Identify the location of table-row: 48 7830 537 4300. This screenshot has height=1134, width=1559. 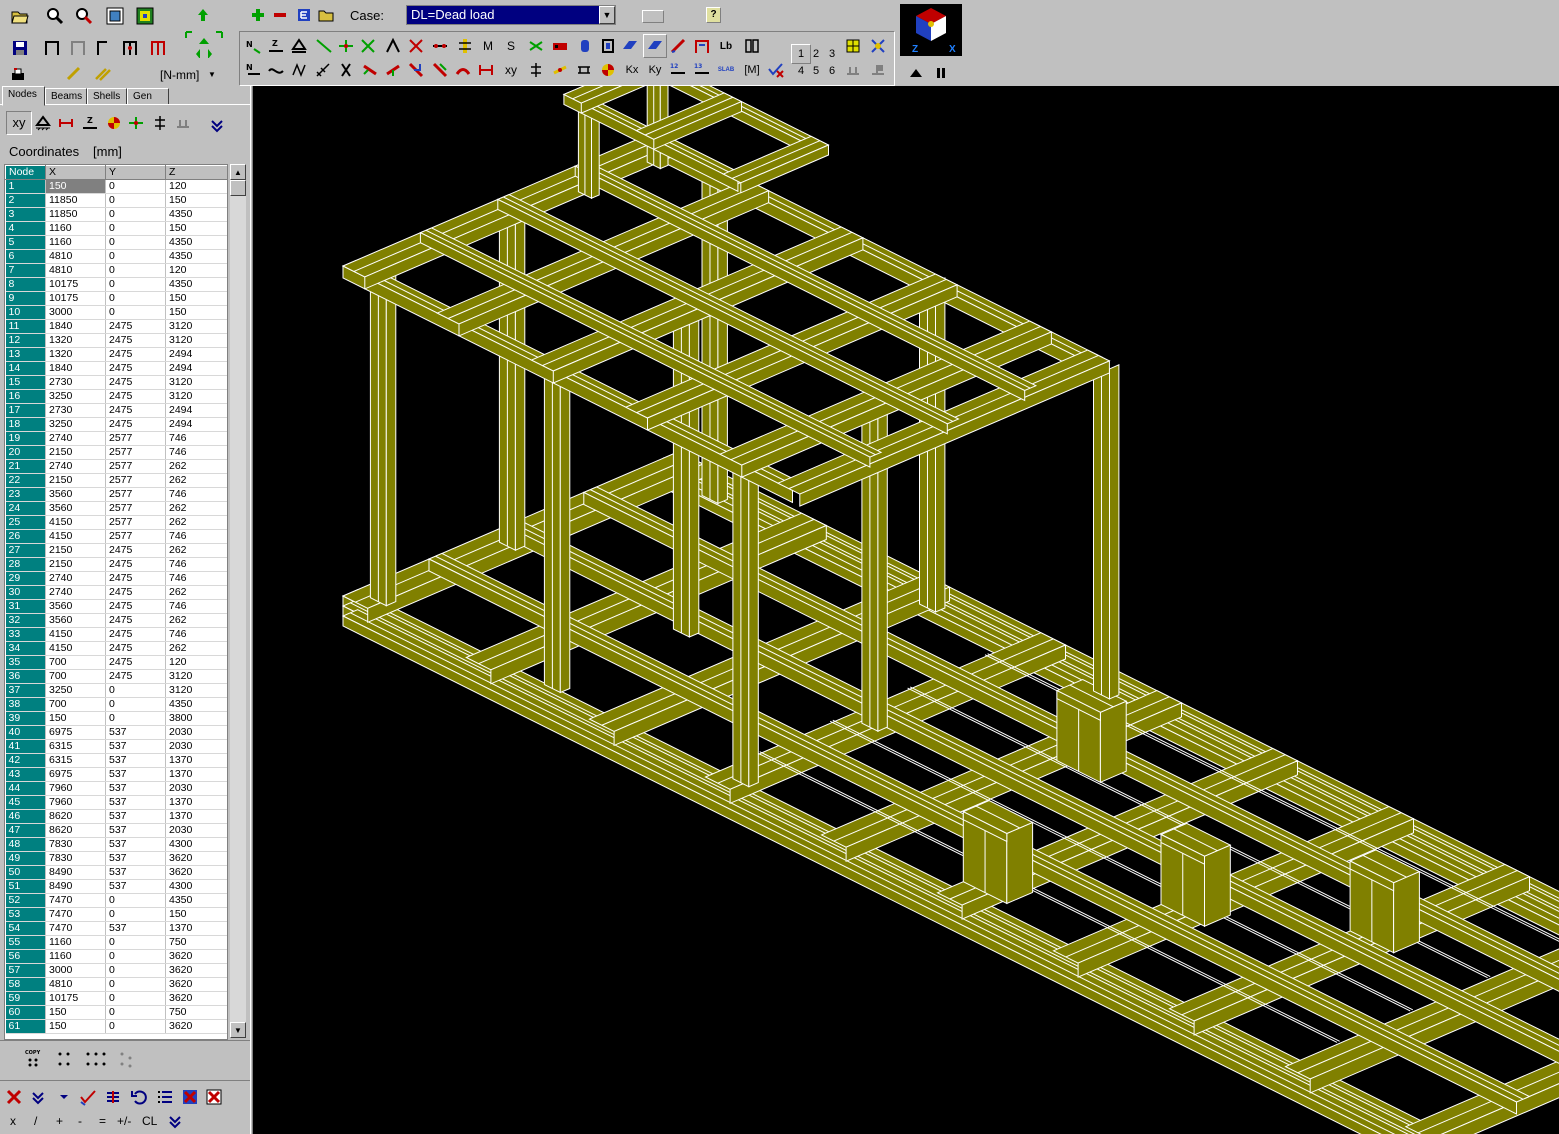
(116, 844).